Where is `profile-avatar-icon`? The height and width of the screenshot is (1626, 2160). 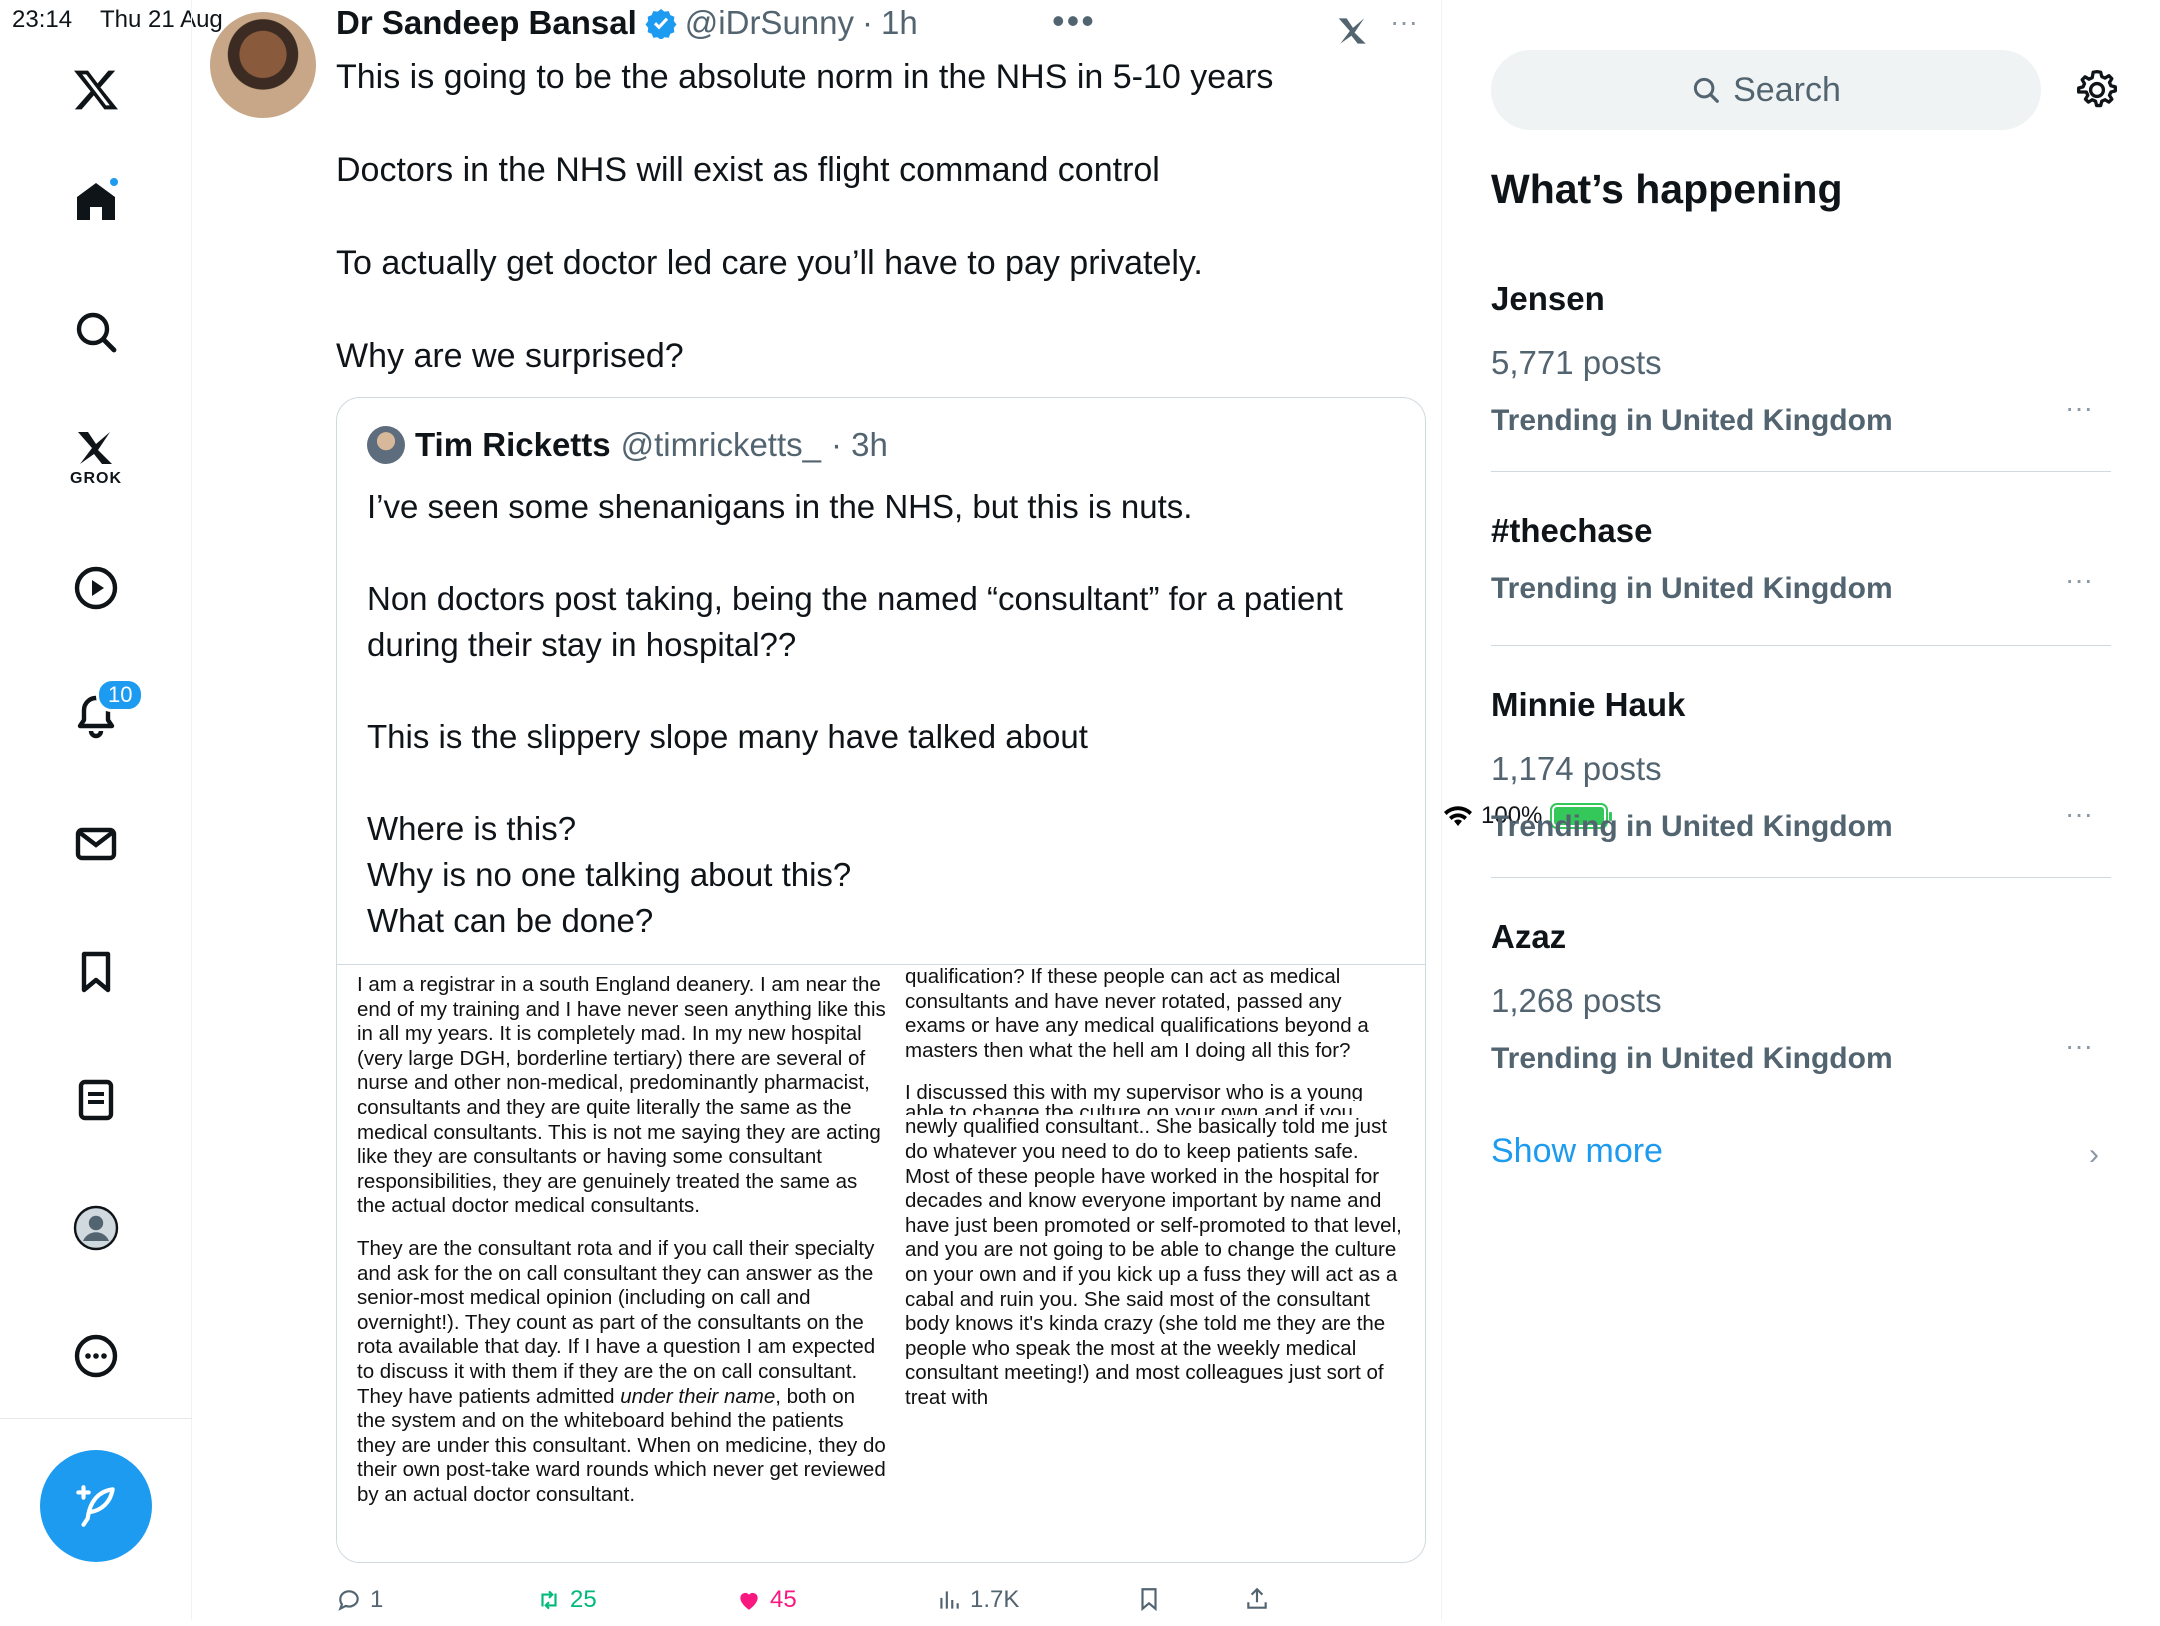
profile-avatar-icon is located at coordinates (96, 1228).